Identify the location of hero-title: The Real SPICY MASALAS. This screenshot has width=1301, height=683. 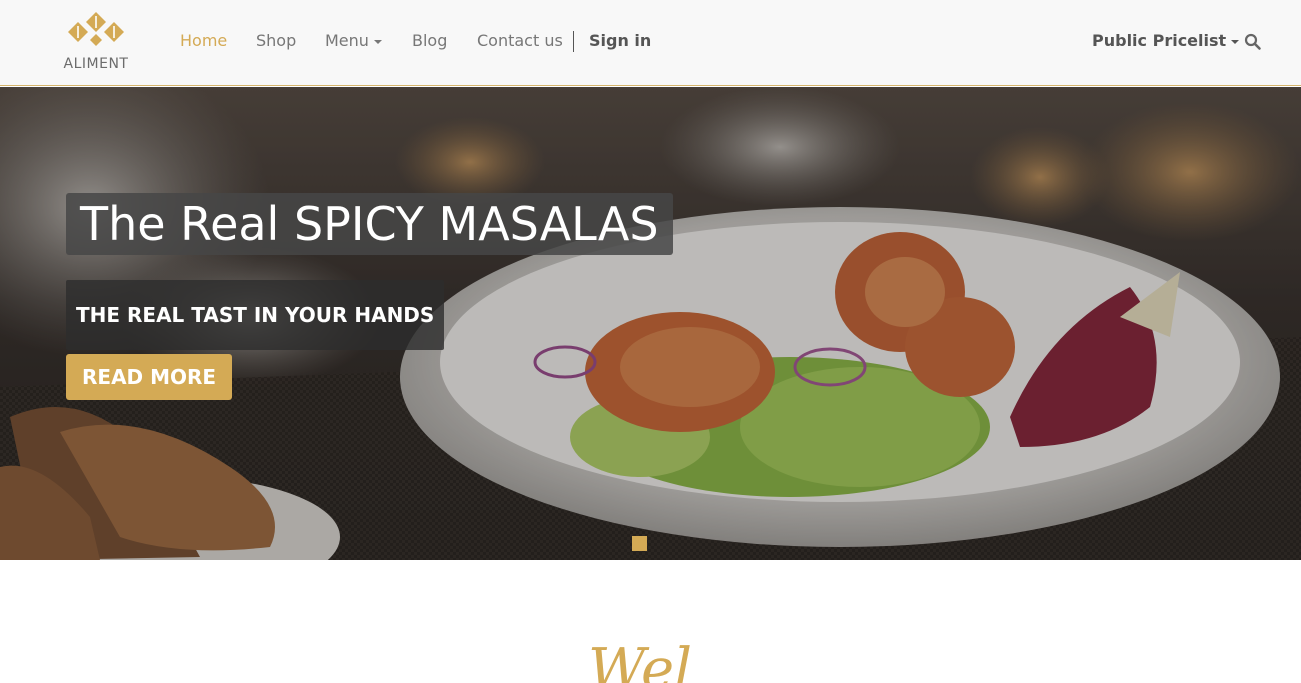
(369, 224).